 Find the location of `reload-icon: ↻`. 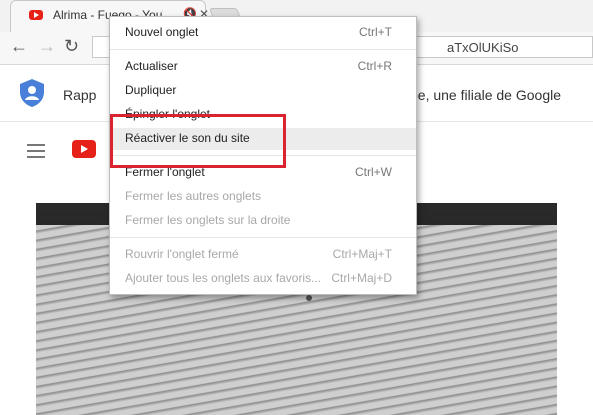

reload-icon: ↻ is located at coordinates (71, 46).